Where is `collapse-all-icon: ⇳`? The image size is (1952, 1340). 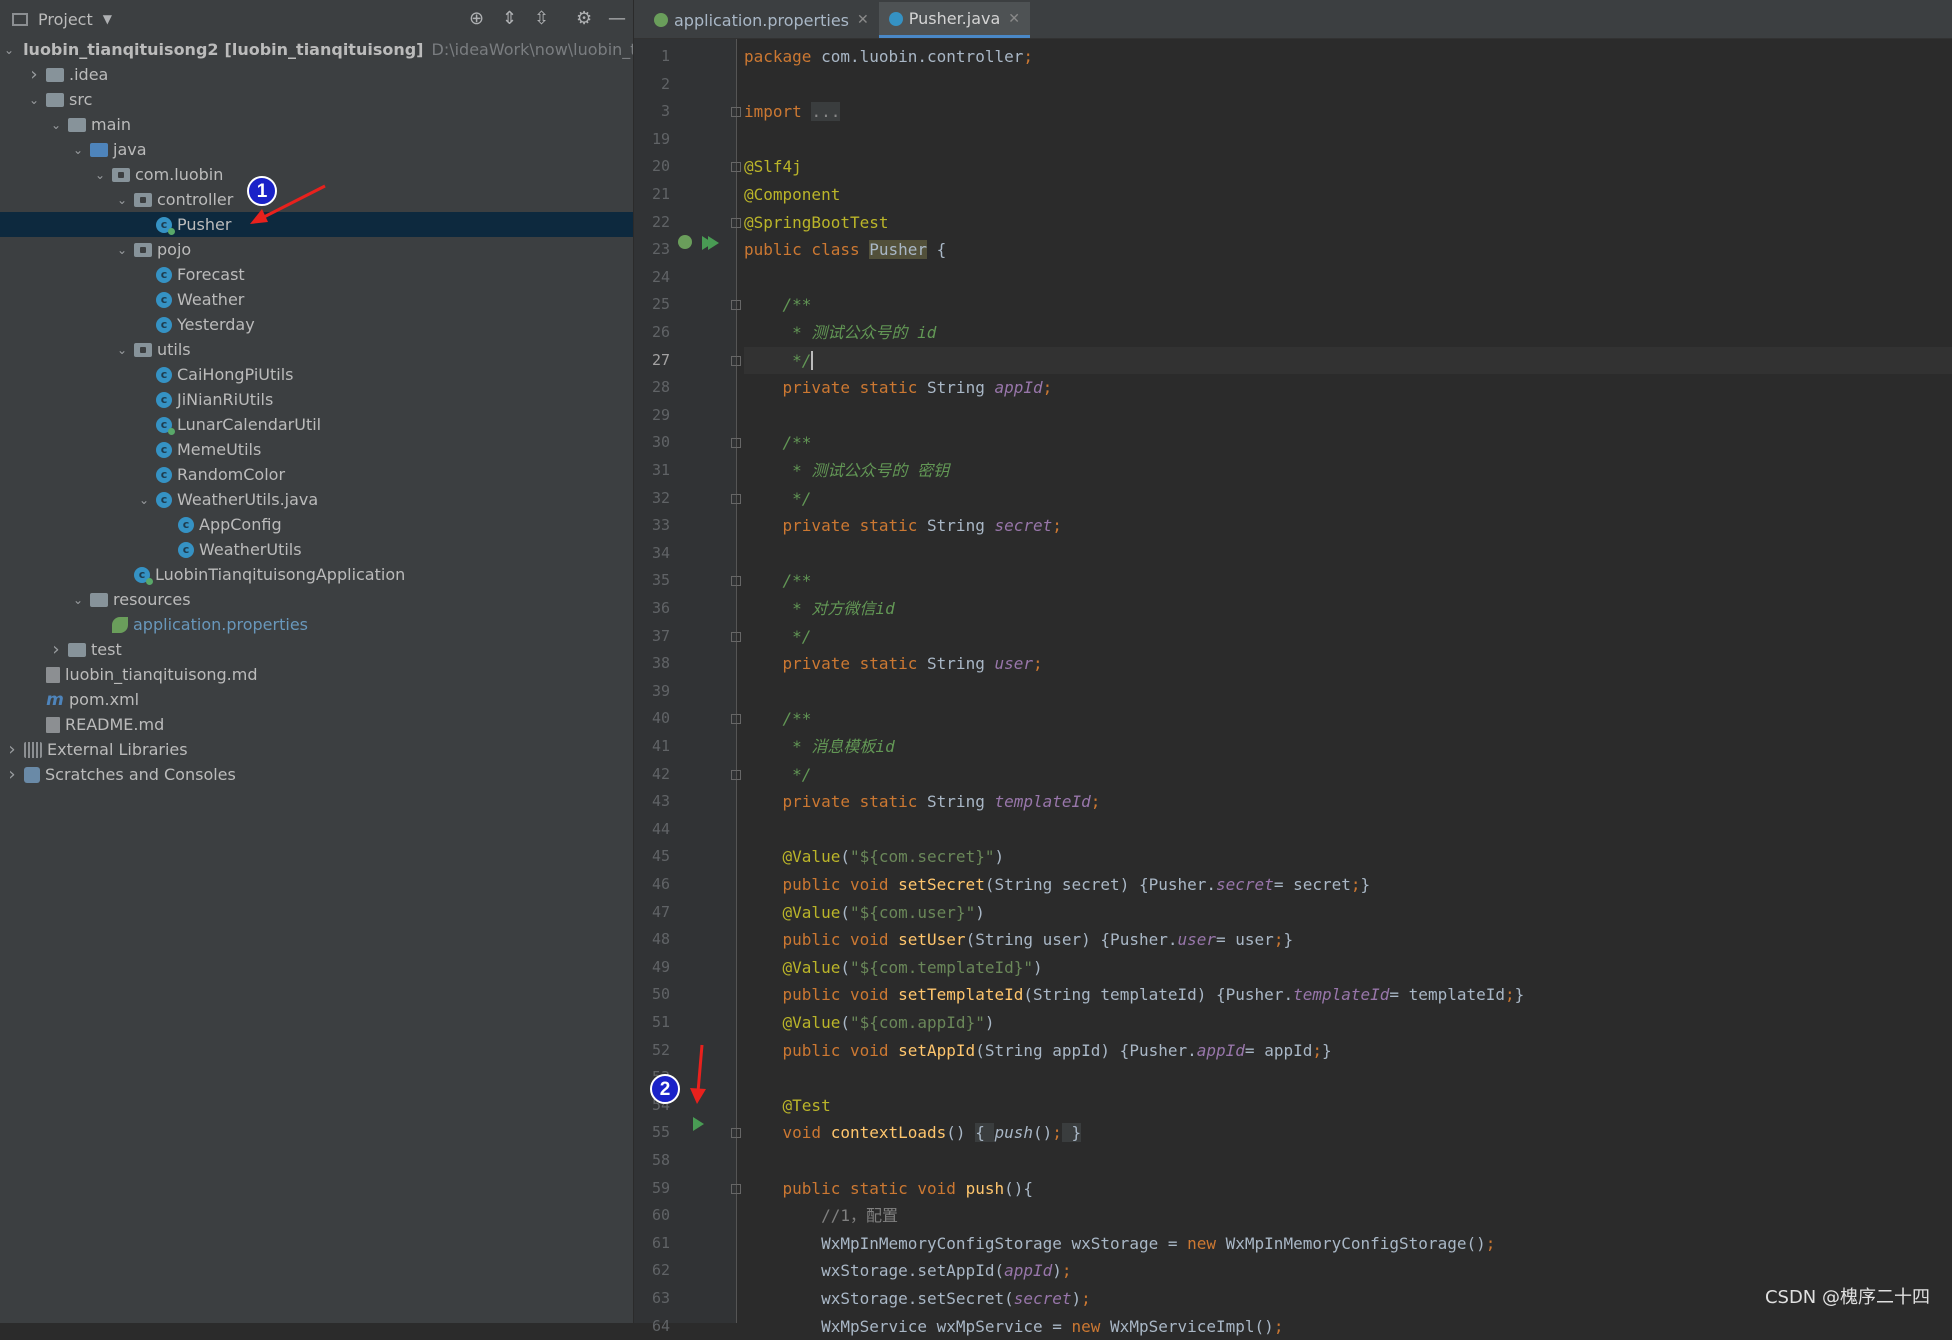
collapse-all-icon: ⇳ is located at coordinates (541, 19).